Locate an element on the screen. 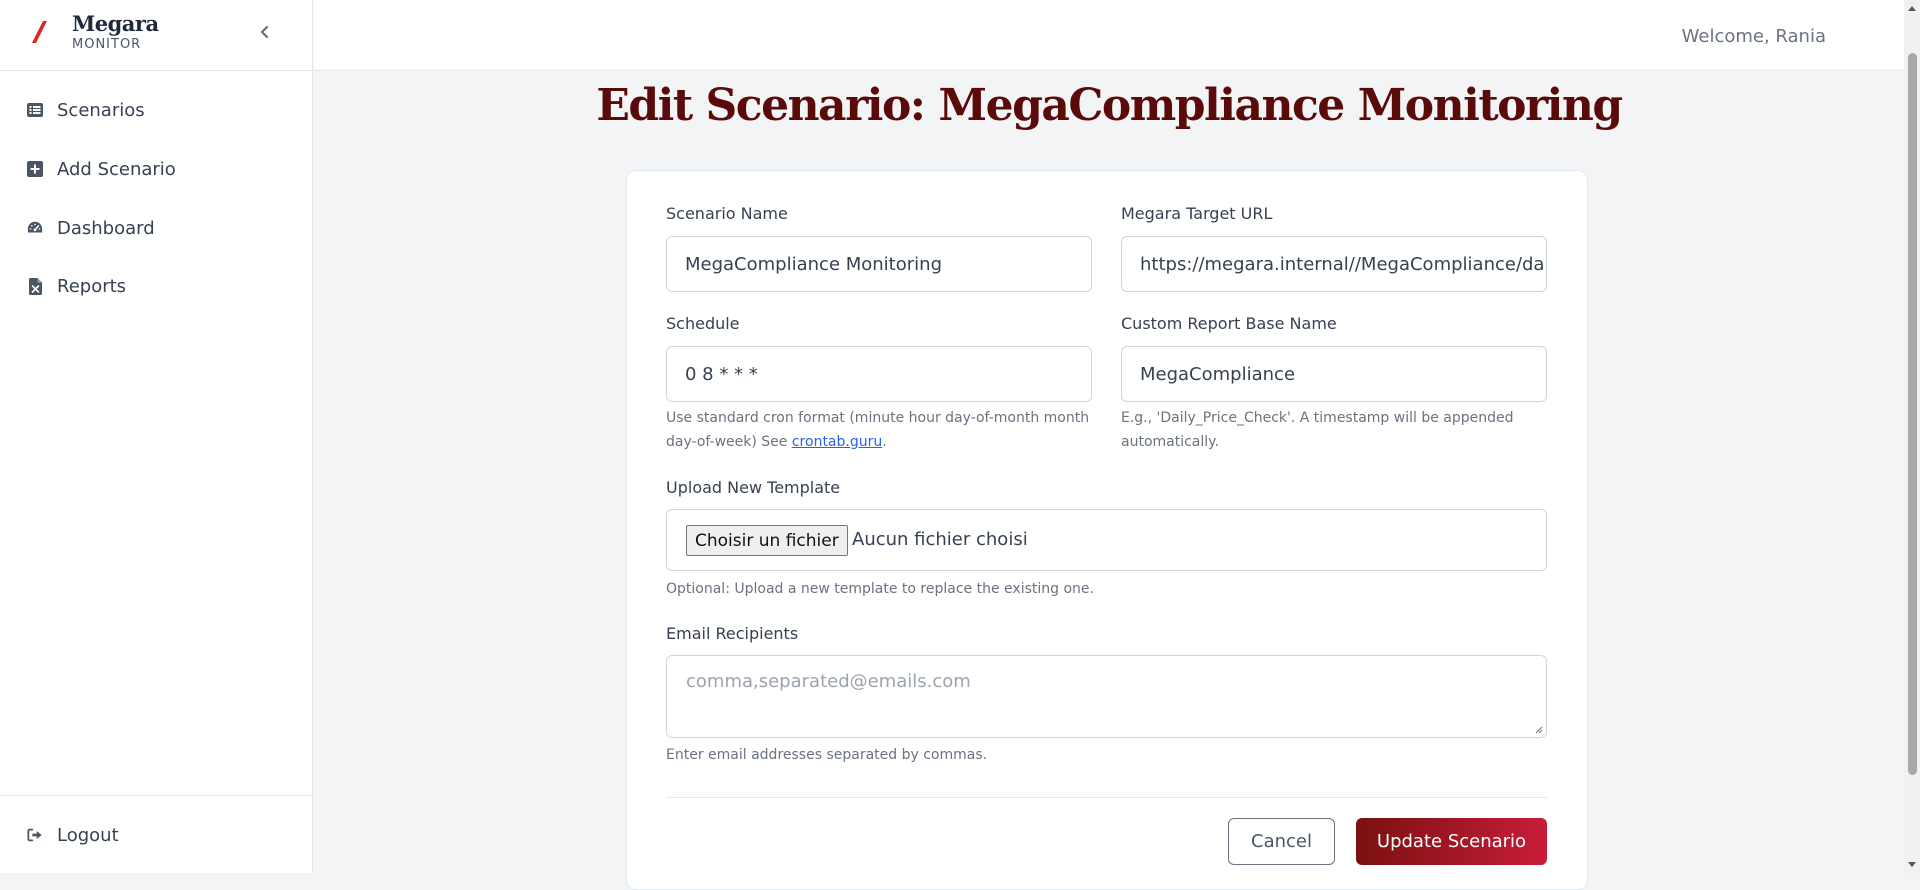 The height and width of the screenshot is (890, 1920). email-recipients-placeholder: comma,separated@emails.com is located at coordinates (828, 681).